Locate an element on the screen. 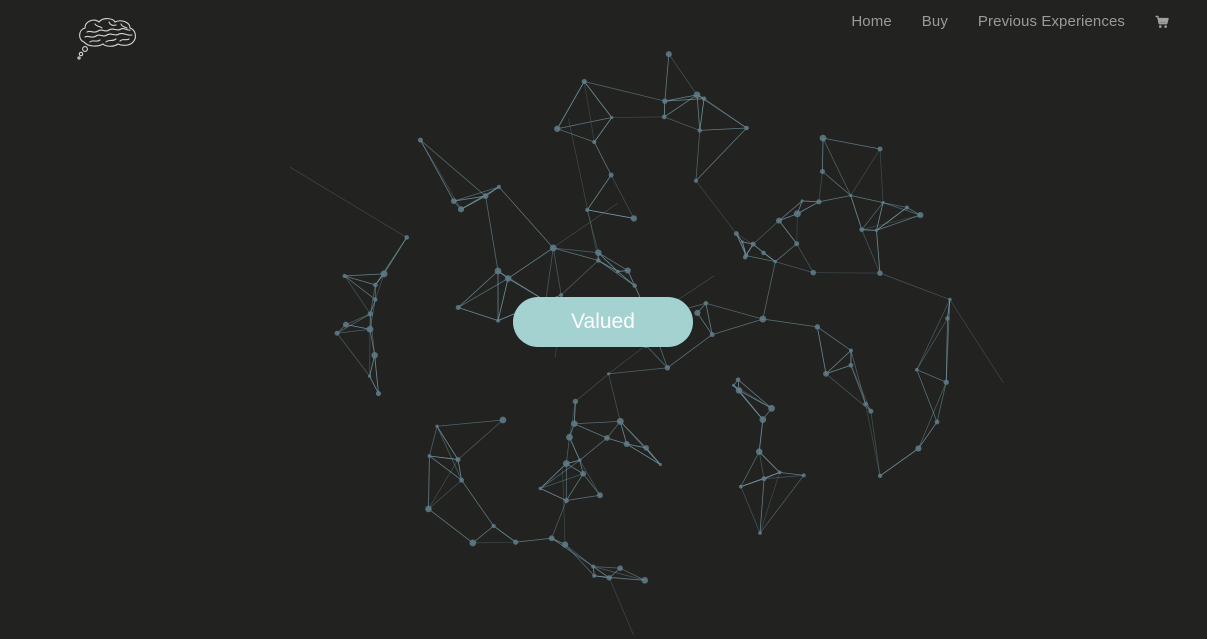 The width and height of the screenshot is (1207, 639). nav-home-link: Home is located at coordinates (871, 22).